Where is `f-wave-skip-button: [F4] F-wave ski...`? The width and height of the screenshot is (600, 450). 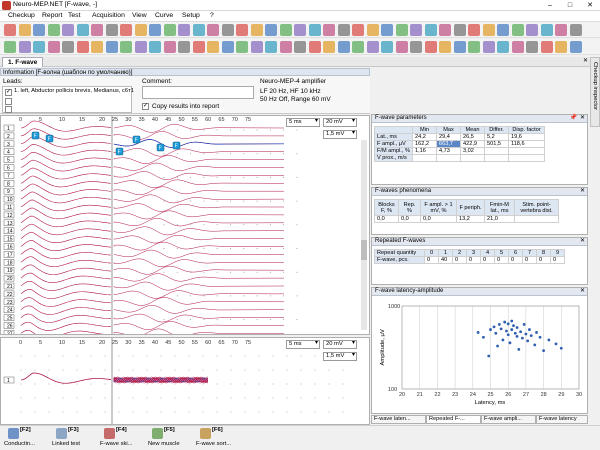
f-wave-skip-button: [F4] F-wave ski... is located at coordinates (120, 438).